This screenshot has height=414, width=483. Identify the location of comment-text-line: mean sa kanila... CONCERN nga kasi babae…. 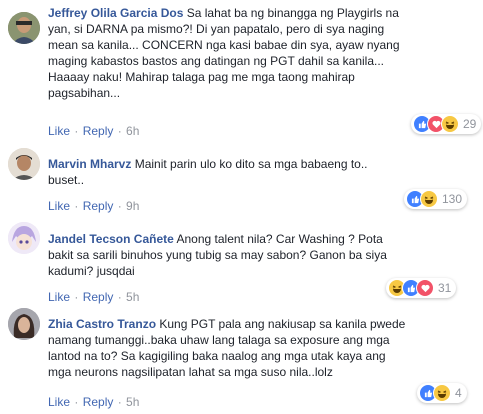
(224, 45).